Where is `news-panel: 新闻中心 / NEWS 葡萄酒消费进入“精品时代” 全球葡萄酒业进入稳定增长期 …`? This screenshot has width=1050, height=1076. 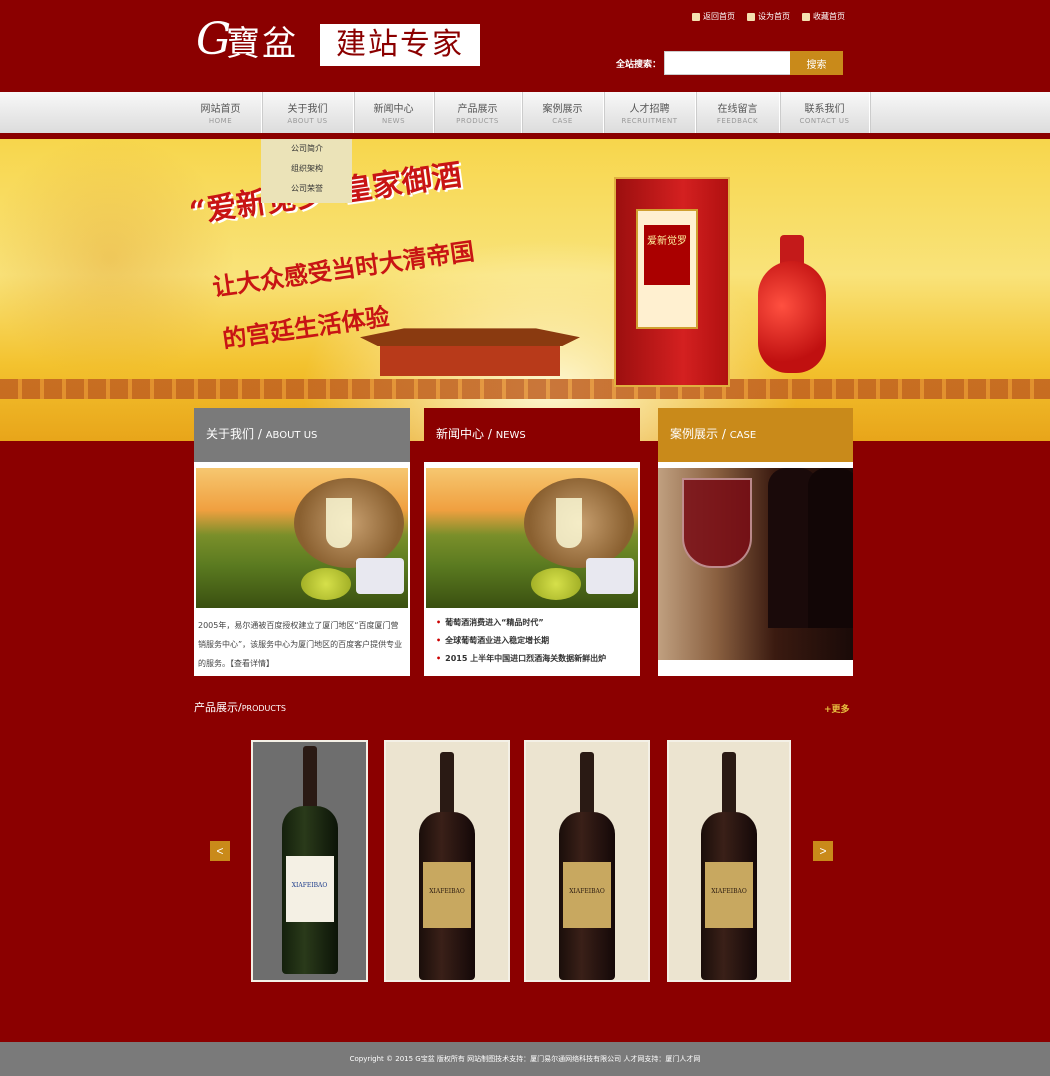 news-panel: 新闻中心 / NEWS 葡萄酒消费进入“精品时代” 全球葡萄酒业进入稳定增长期 … is located at coordinates (532, 542).